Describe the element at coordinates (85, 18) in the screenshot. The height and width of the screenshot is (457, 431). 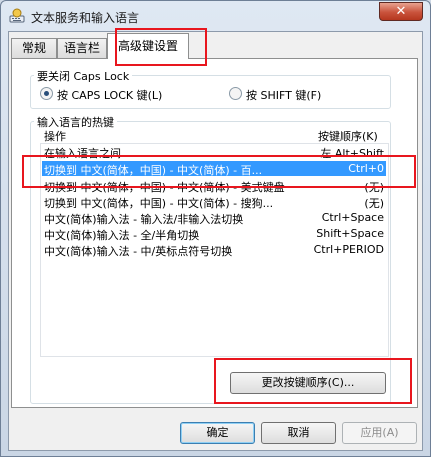
I see `window-title: 文本服务和输入语言` at that location.